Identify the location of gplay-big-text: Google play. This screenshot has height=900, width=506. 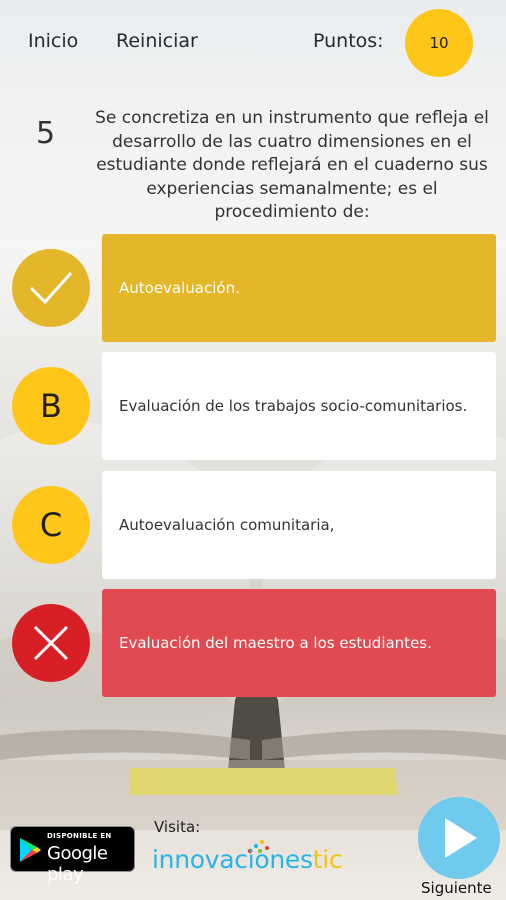
(77, 864).